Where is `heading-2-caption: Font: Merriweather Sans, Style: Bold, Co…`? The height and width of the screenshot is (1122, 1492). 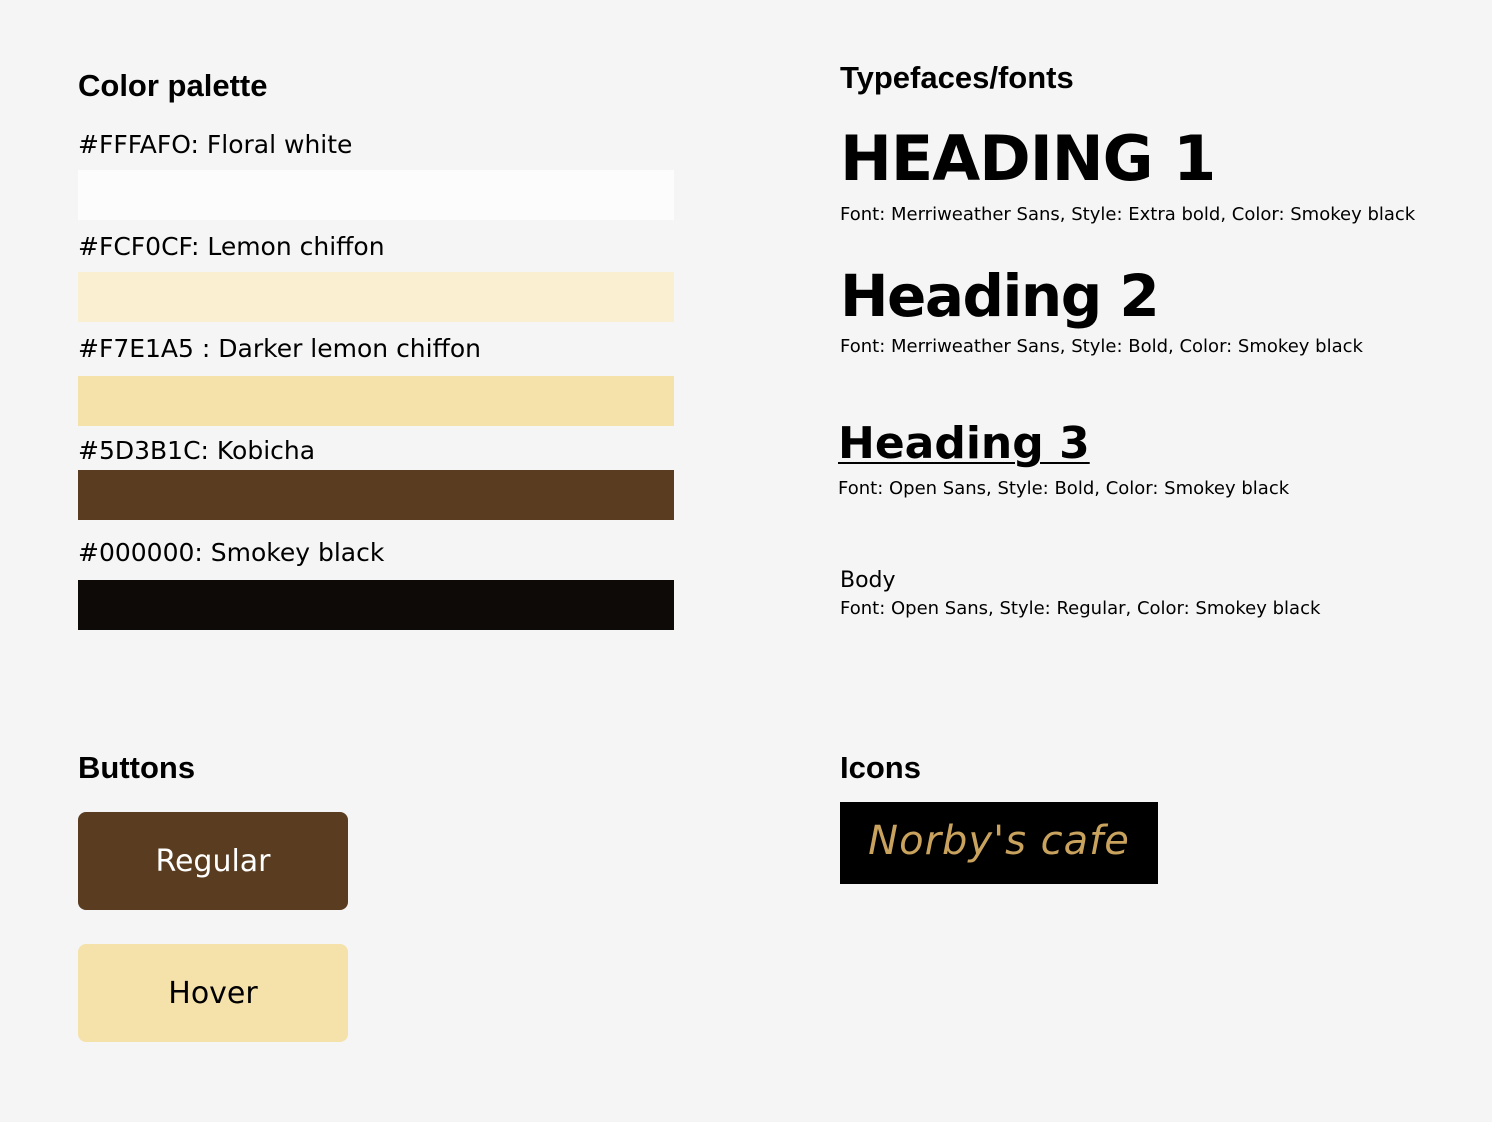 heading-2-caption: Font: Merriweather Sans, Style: Bold, Co… is located at coordinates (1101, 346).